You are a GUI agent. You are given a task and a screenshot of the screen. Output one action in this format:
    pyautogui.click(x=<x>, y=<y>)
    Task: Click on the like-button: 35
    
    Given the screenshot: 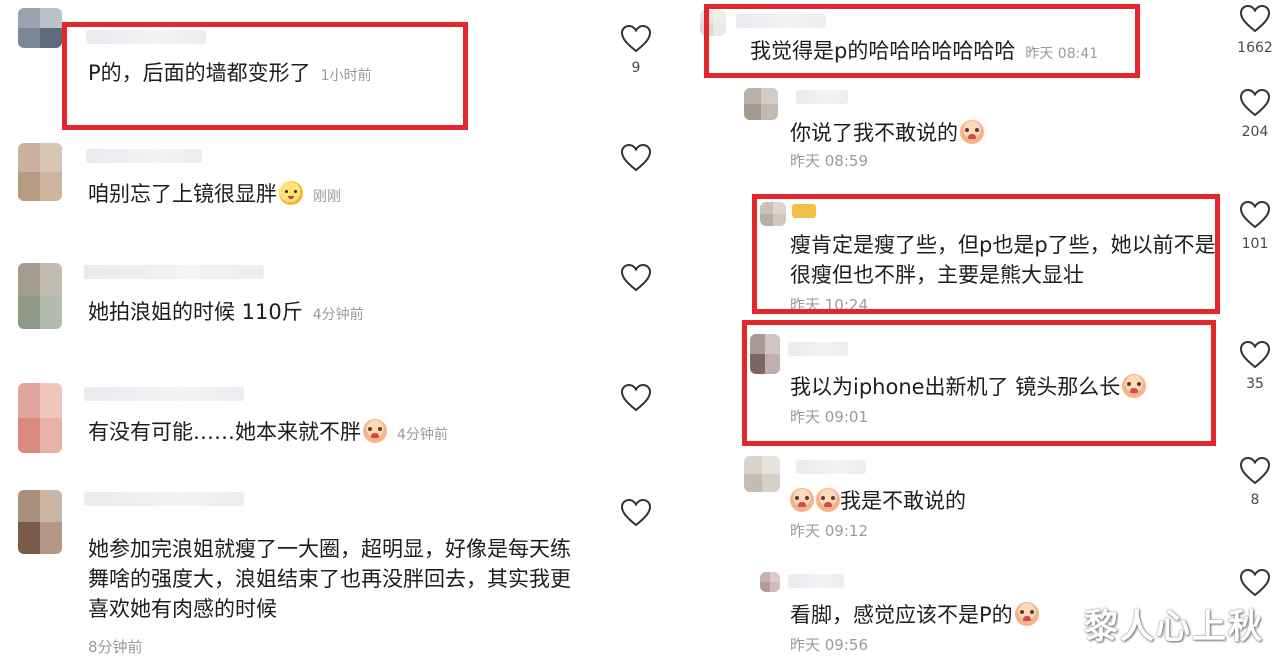 What is the action you would take?
    pyautogui.click(x=1255, y=366)
    